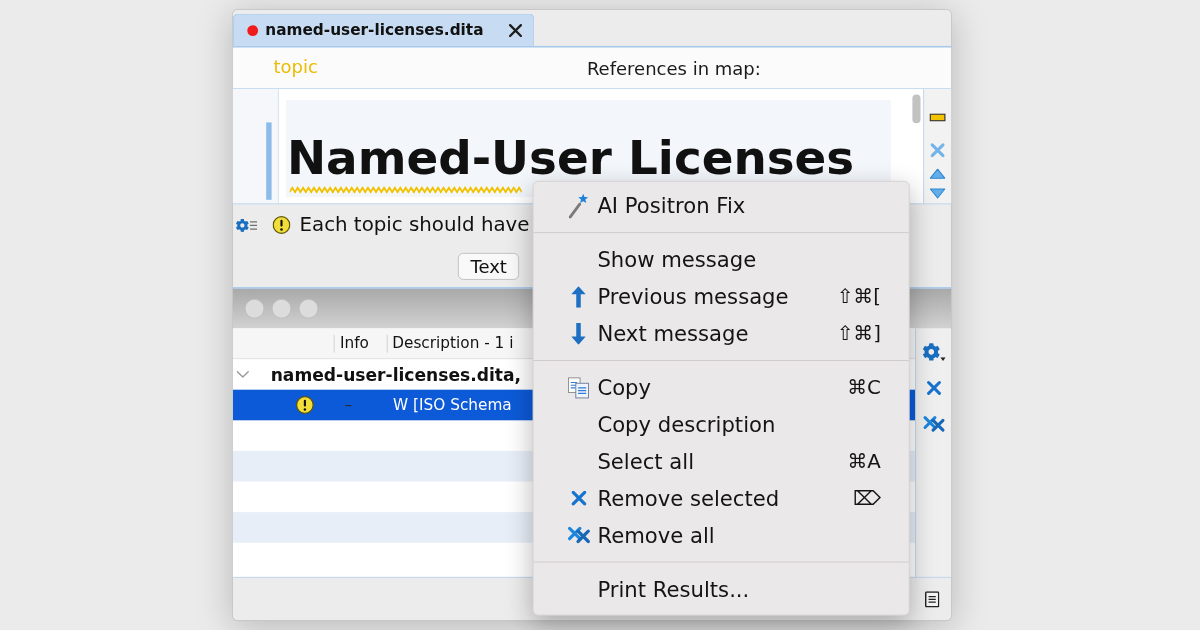 This screenshot has width=1200, height=630. What do you see at coordinates (578, 333) in the screenshot?
I see `arrow-down-icon` at bounding box center [578, 333].